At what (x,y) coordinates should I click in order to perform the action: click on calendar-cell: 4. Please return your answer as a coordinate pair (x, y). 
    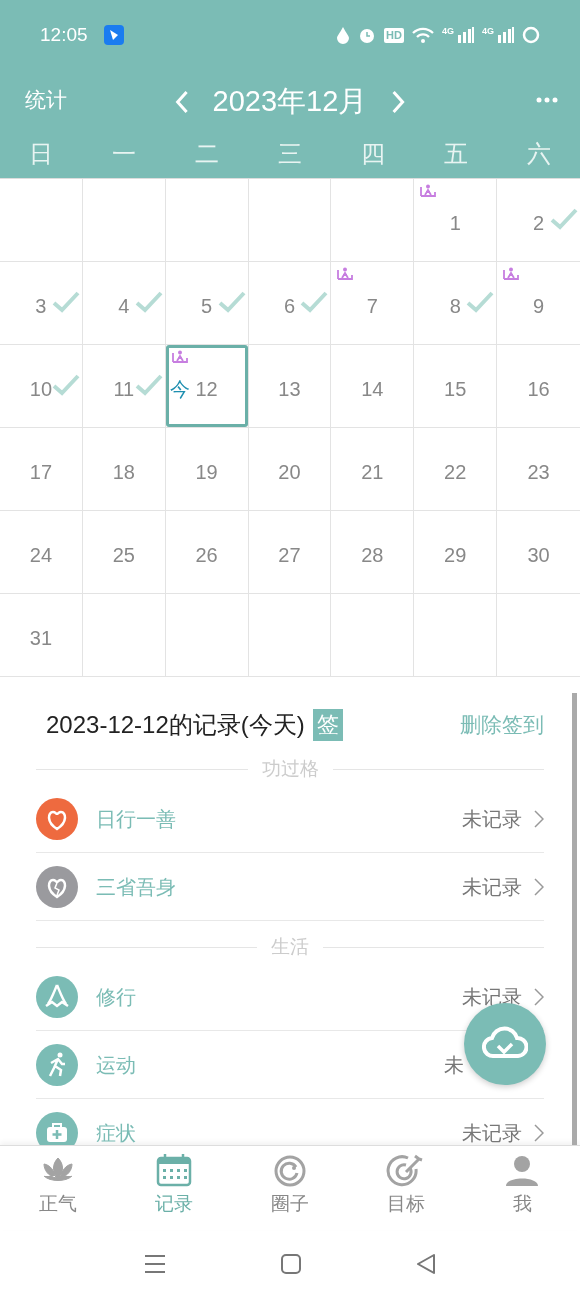
    Looking at the image, I should click on (124, 303).